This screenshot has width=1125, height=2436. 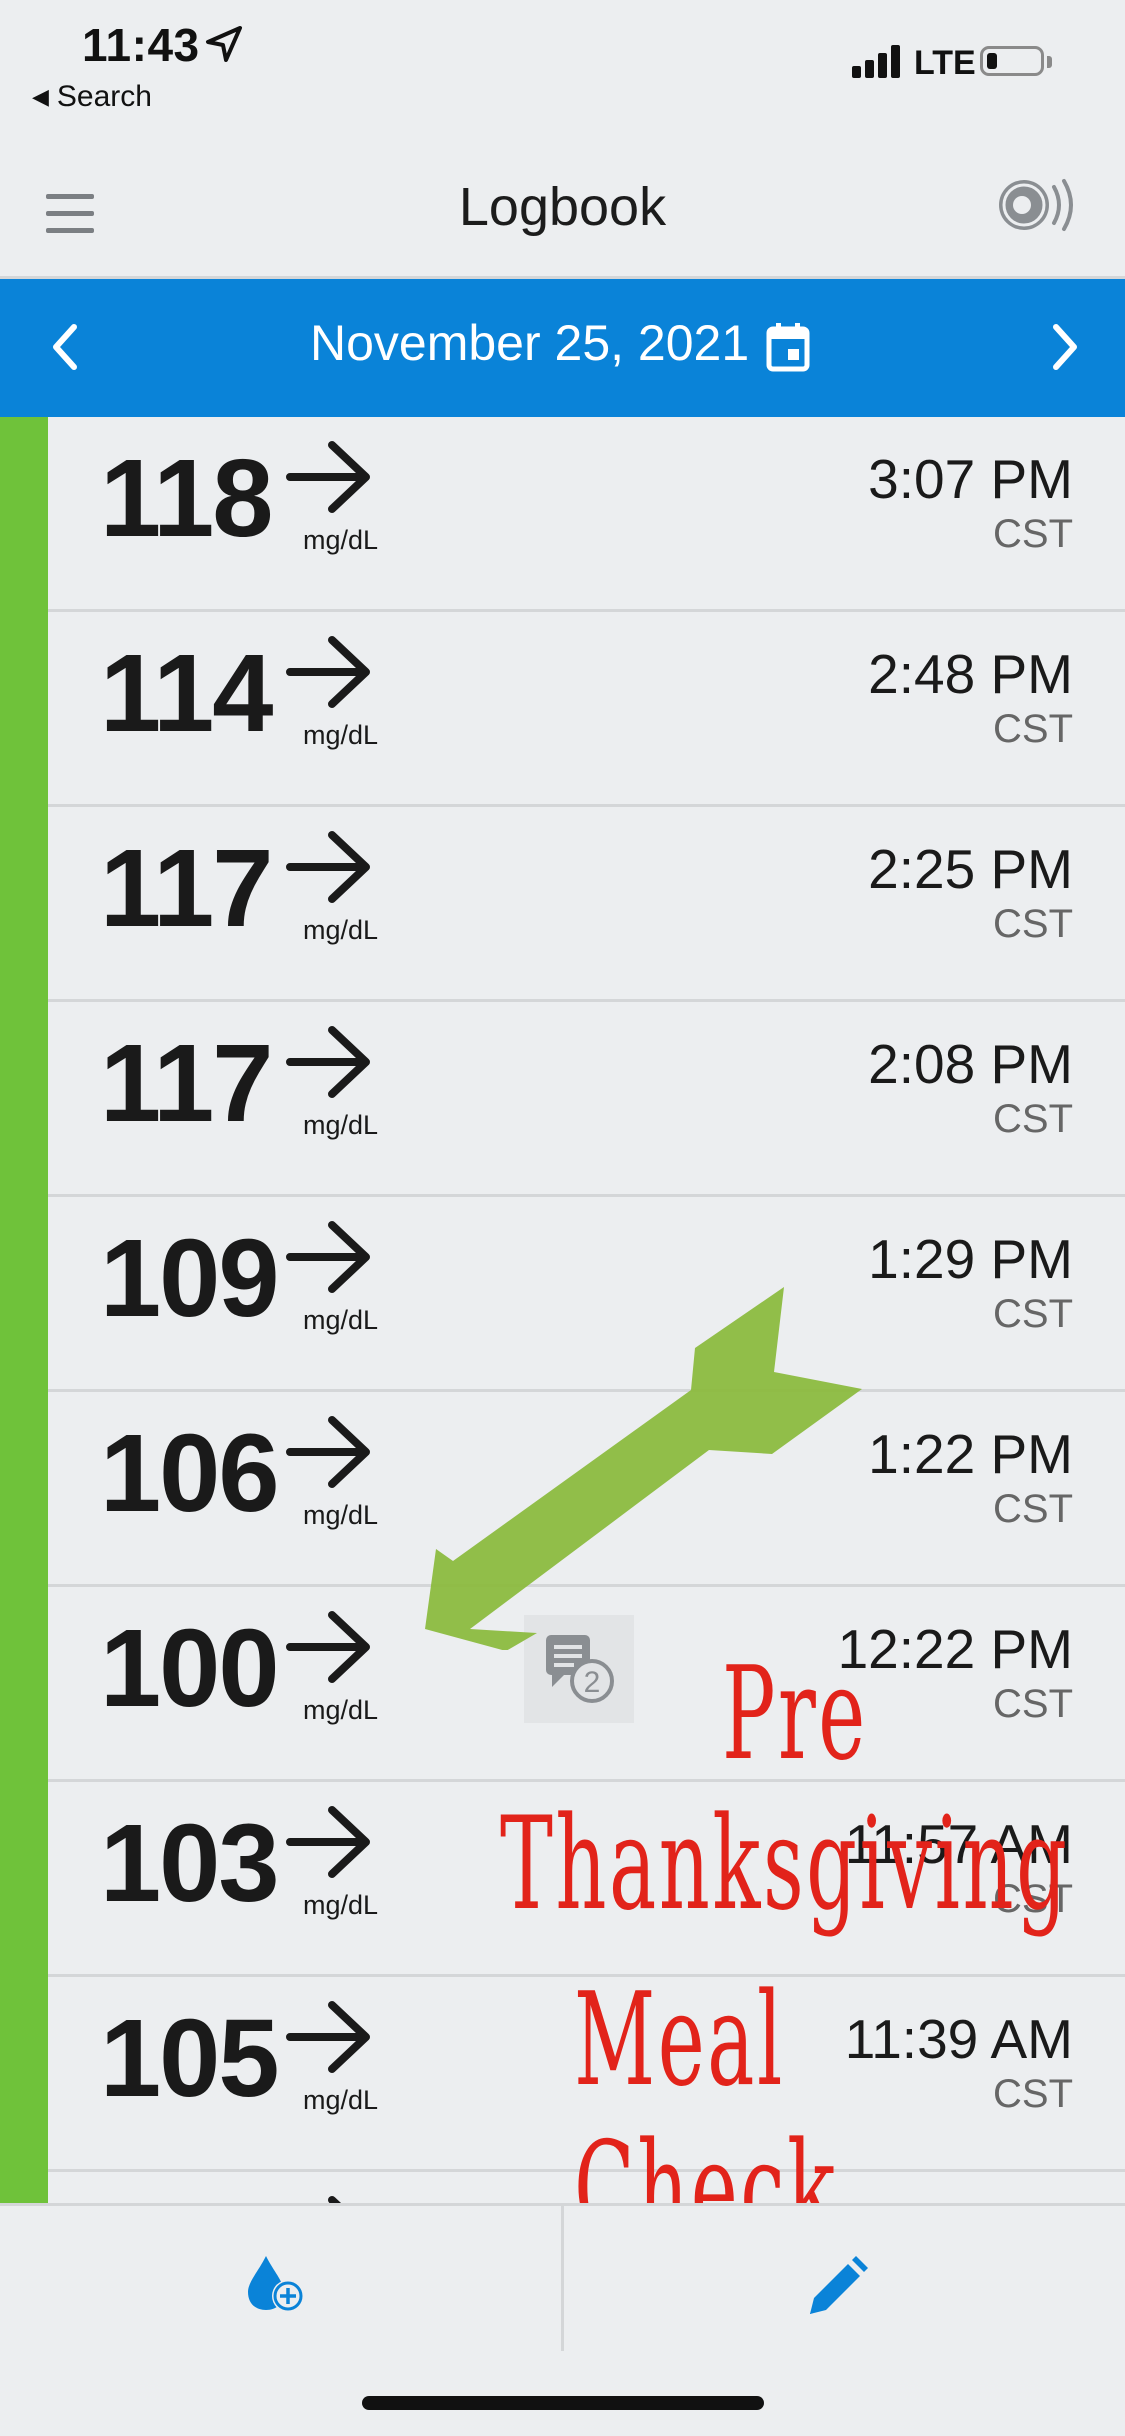 I want to click on add-reading-button, so click(x=280, y=2278).